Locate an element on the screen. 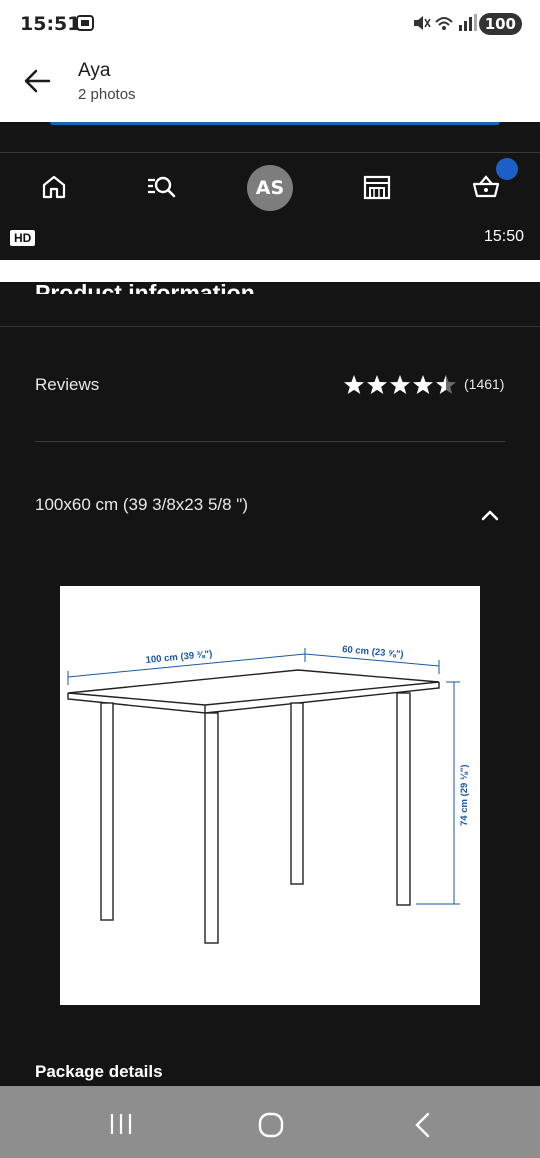 This screenshot has height=1158, width=540. package-details-heading: Package details is located at coordinates (99, 1071).